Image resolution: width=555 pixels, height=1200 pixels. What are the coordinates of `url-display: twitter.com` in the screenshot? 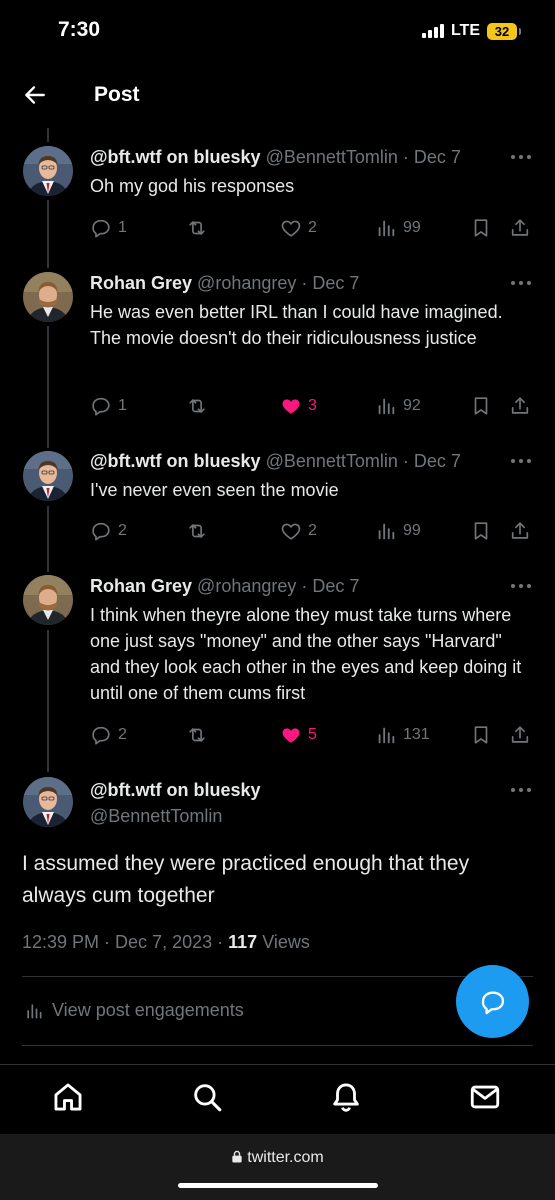 It's located at (277, 1158).